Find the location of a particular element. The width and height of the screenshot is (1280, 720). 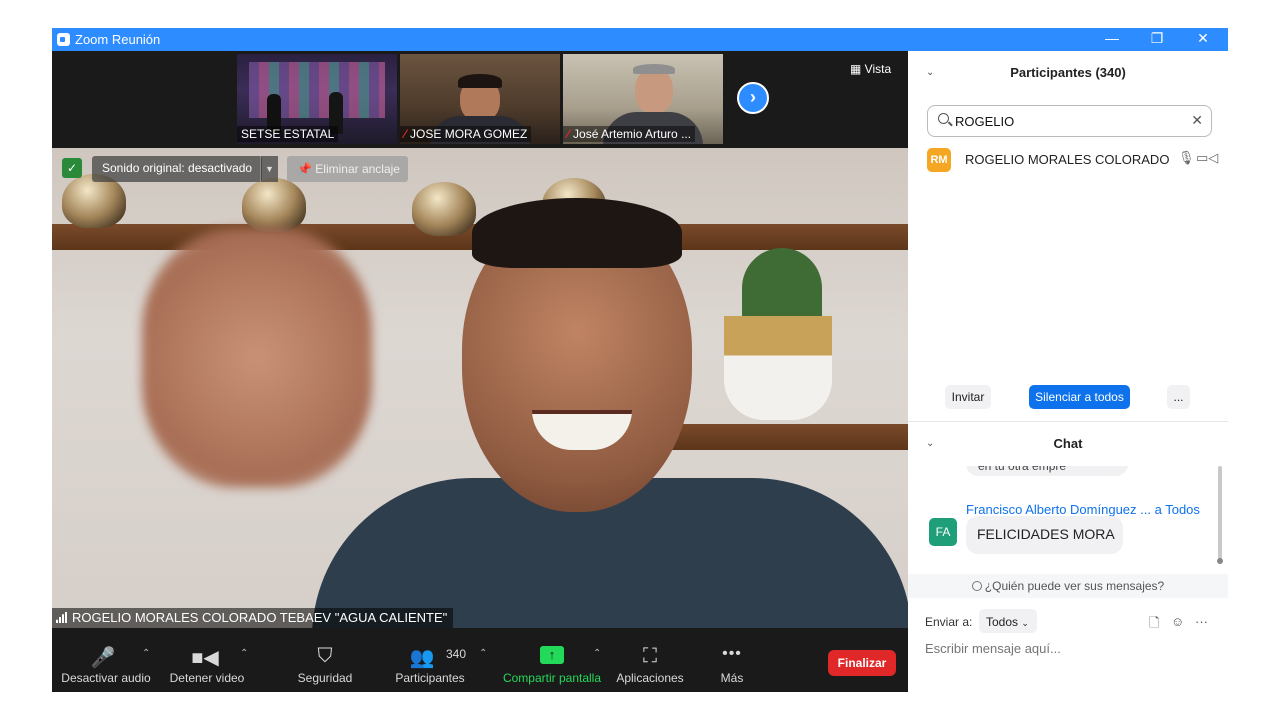

stop-video-button: ■◀ Detener video is located at coordinates (207, 660).